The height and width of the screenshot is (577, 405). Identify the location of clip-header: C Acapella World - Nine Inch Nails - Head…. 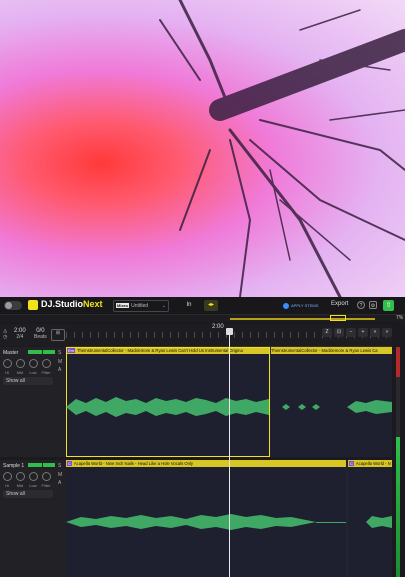
(206, 463).